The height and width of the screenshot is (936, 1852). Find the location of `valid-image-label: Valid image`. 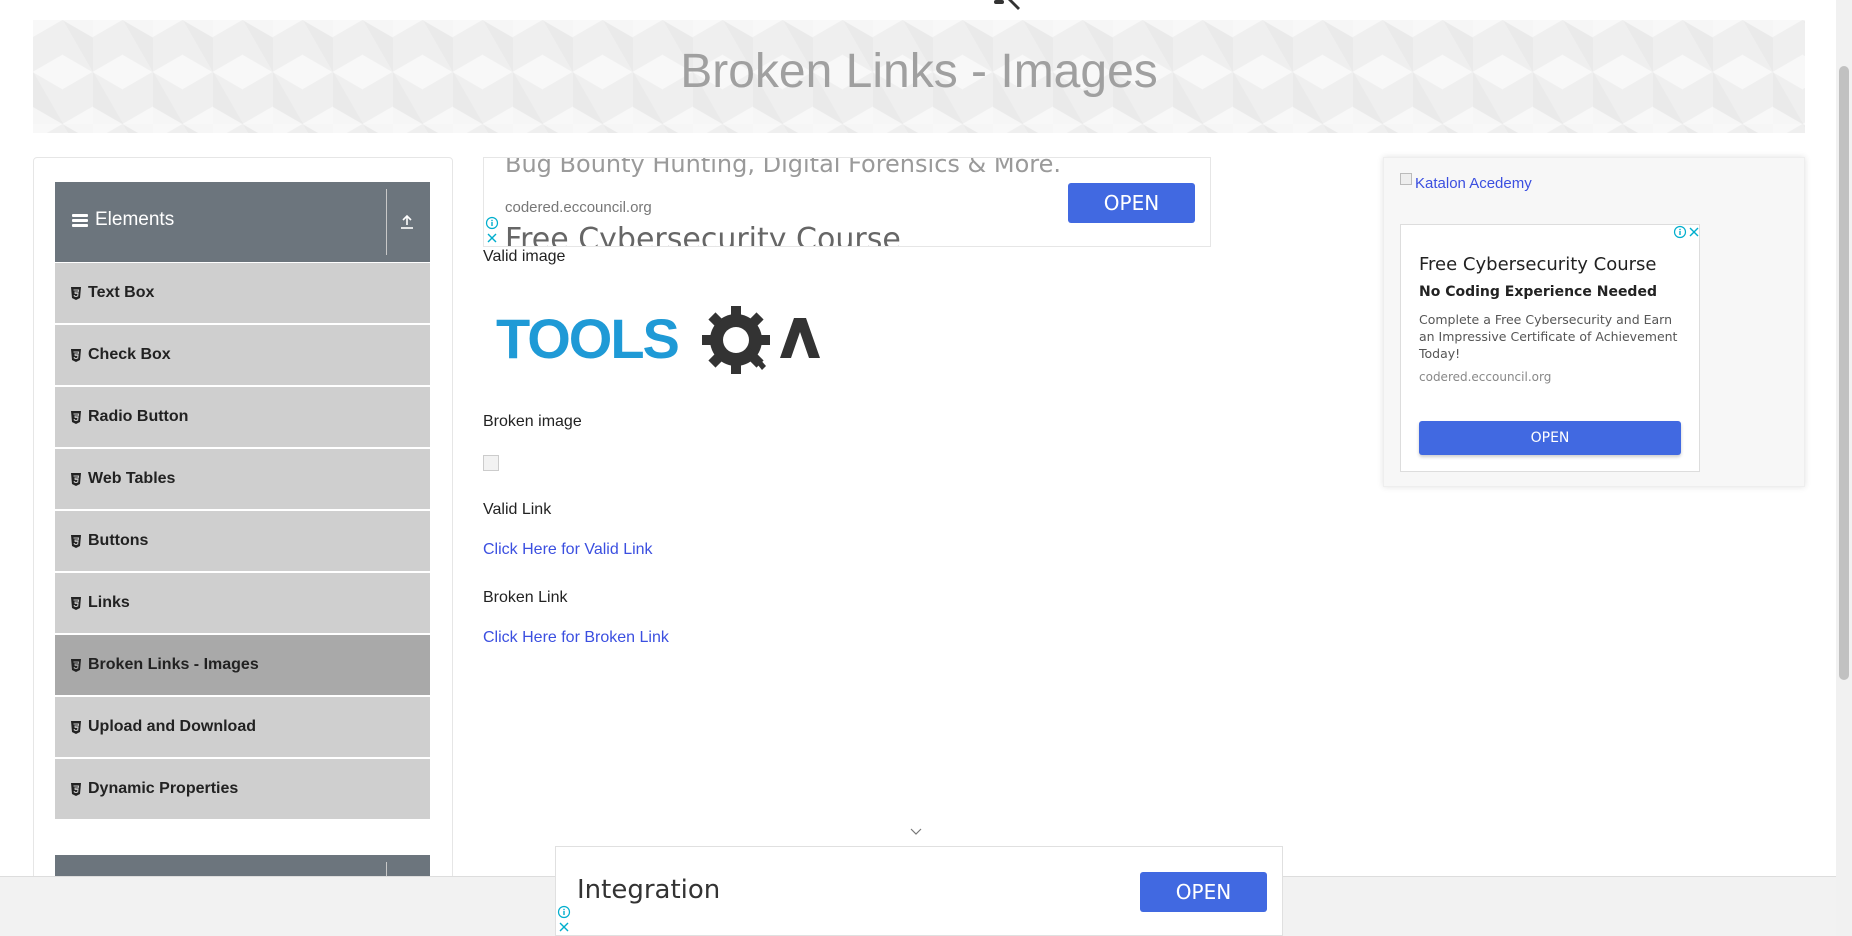

valid-image-label: Valid image is located at coordinates (524, 256).